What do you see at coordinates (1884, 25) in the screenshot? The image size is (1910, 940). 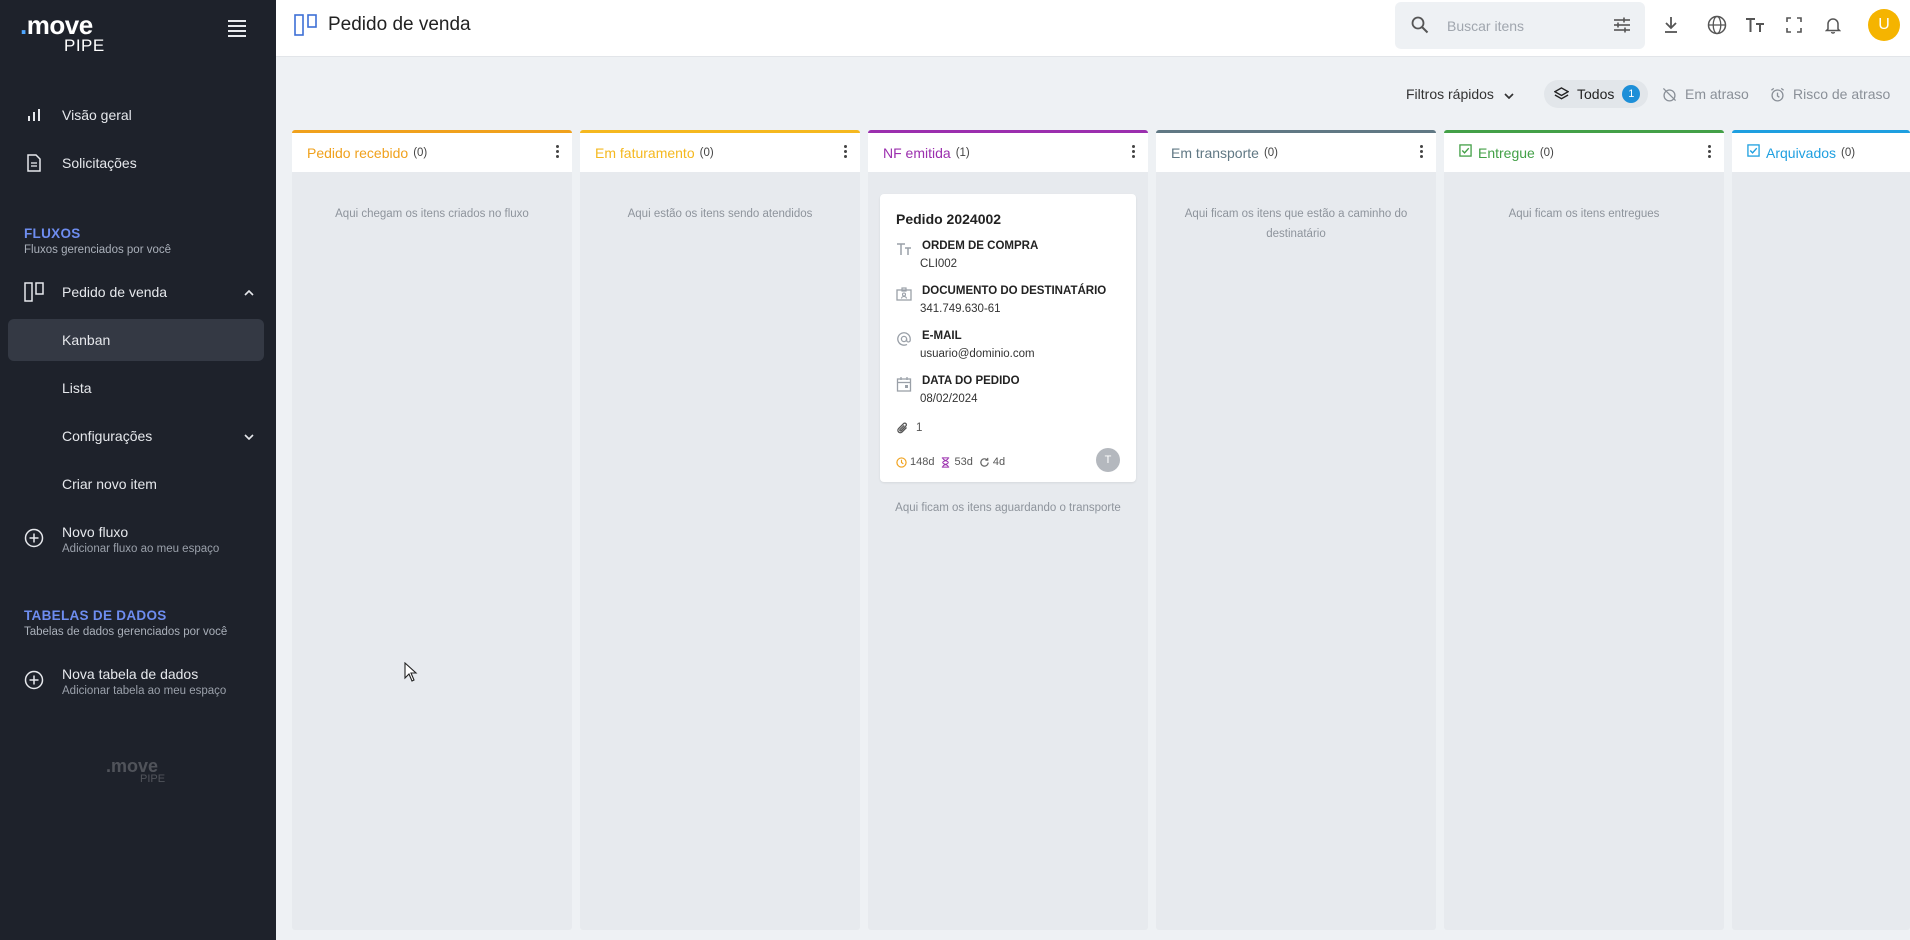 I see `user-avatar: U` at bounding box center [1884, 25].